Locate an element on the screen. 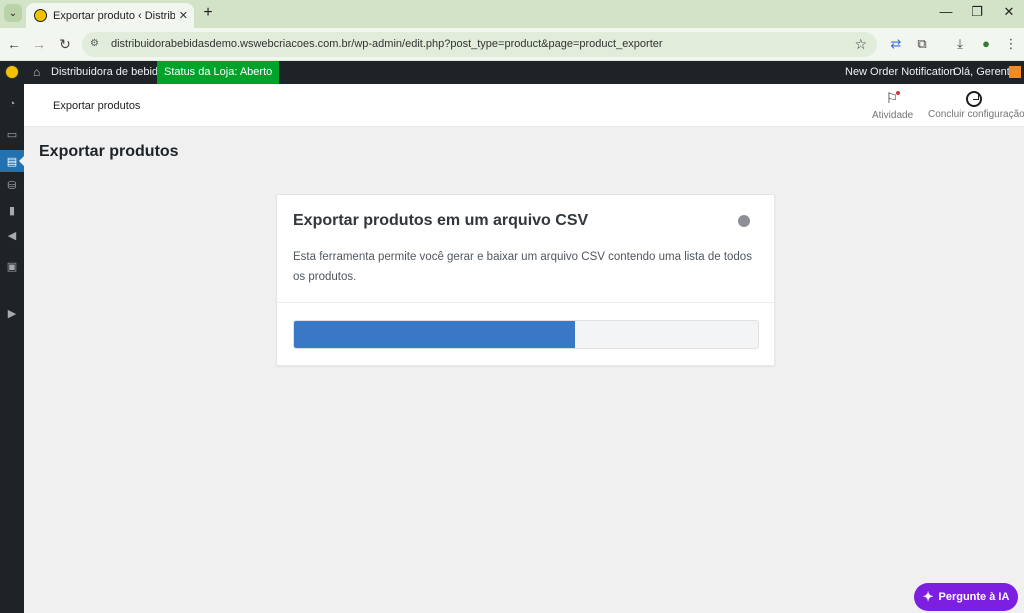  restore-button: ❐ is located at coordinates (977, 12).